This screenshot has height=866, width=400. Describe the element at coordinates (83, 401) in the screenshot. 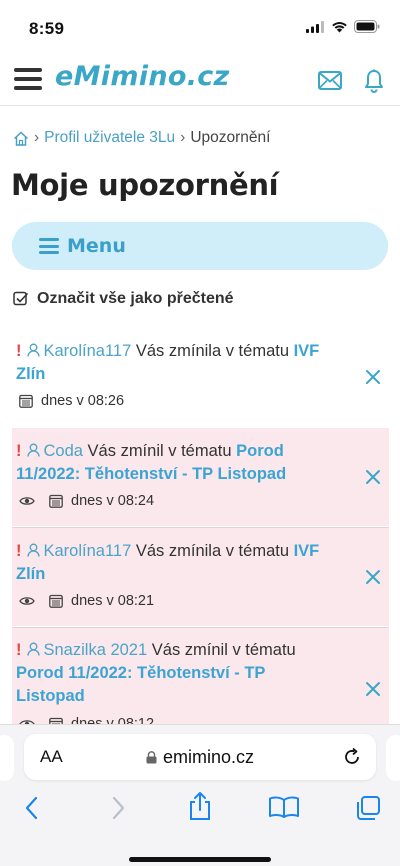

I see `notification-time: dnes v 08:26` at that location.